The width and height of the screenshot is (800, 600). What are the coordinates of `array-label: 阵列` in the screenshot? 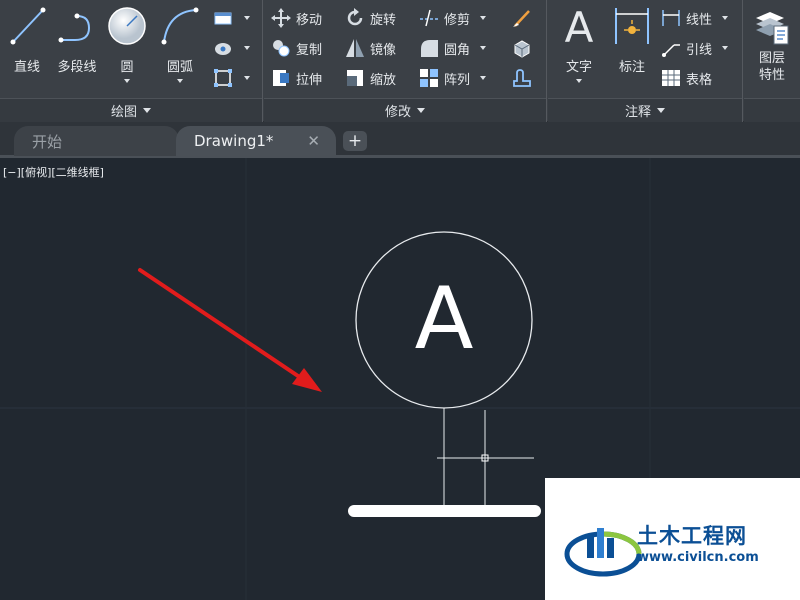 It's located at (457, 80).